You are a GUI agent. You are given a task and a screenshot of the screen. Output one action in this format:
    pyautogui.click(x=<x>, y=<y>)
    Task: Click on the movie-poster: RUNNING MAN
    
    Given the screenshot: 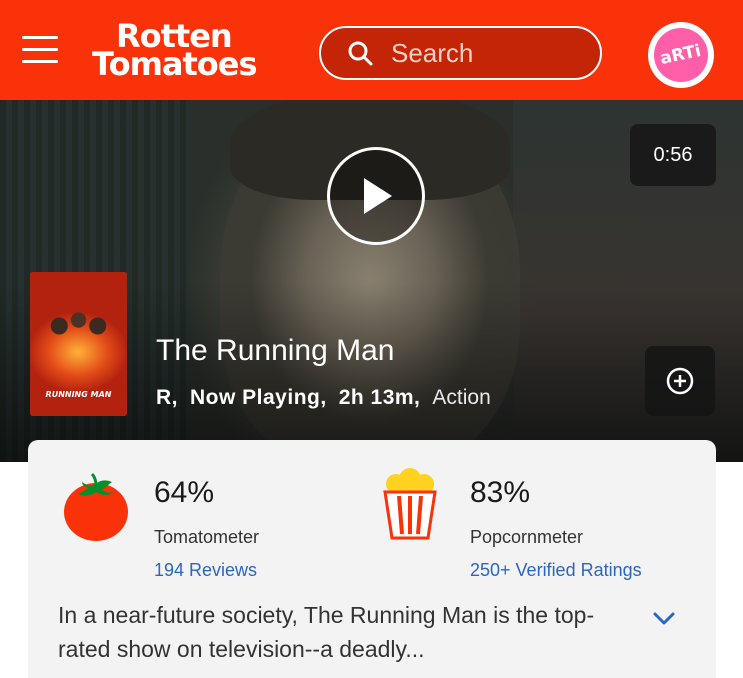 What is the action you would take?
    pyautogui.click(x=78, y=344)
    